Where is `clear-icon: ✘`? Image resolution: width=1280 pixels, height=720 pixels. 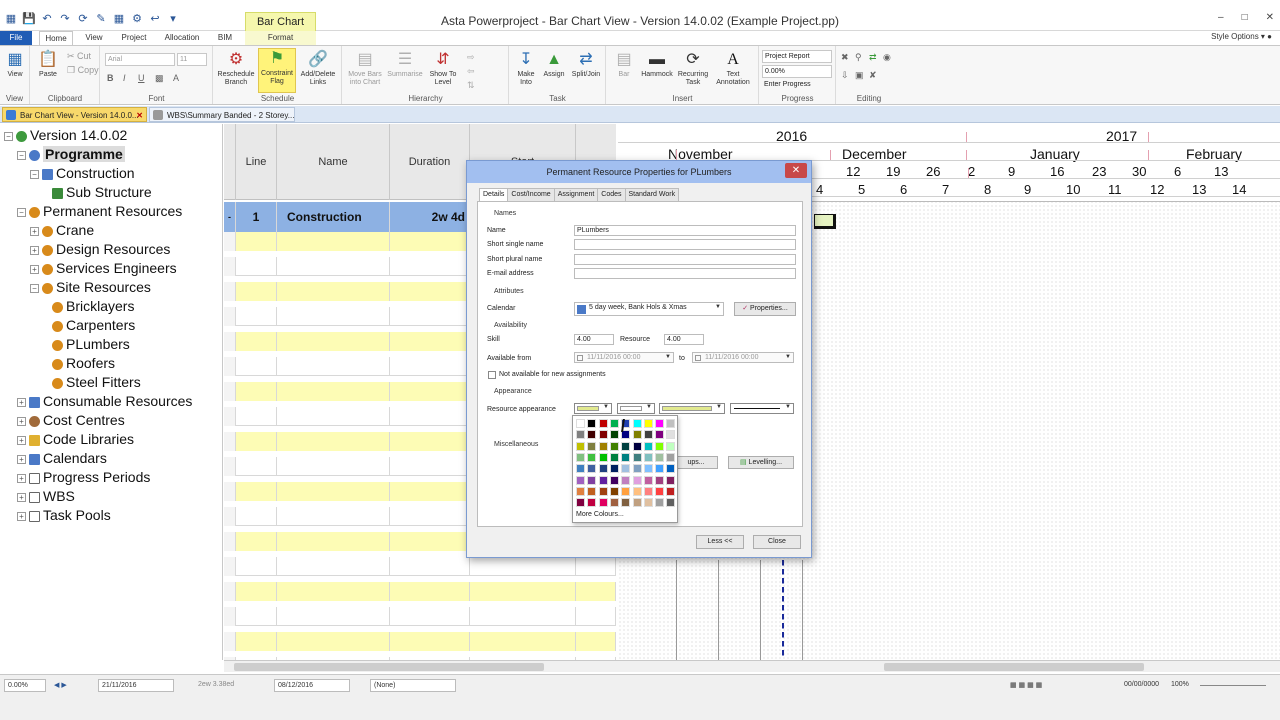
clear-icon: ✘ is located at coordinates (873, 75).